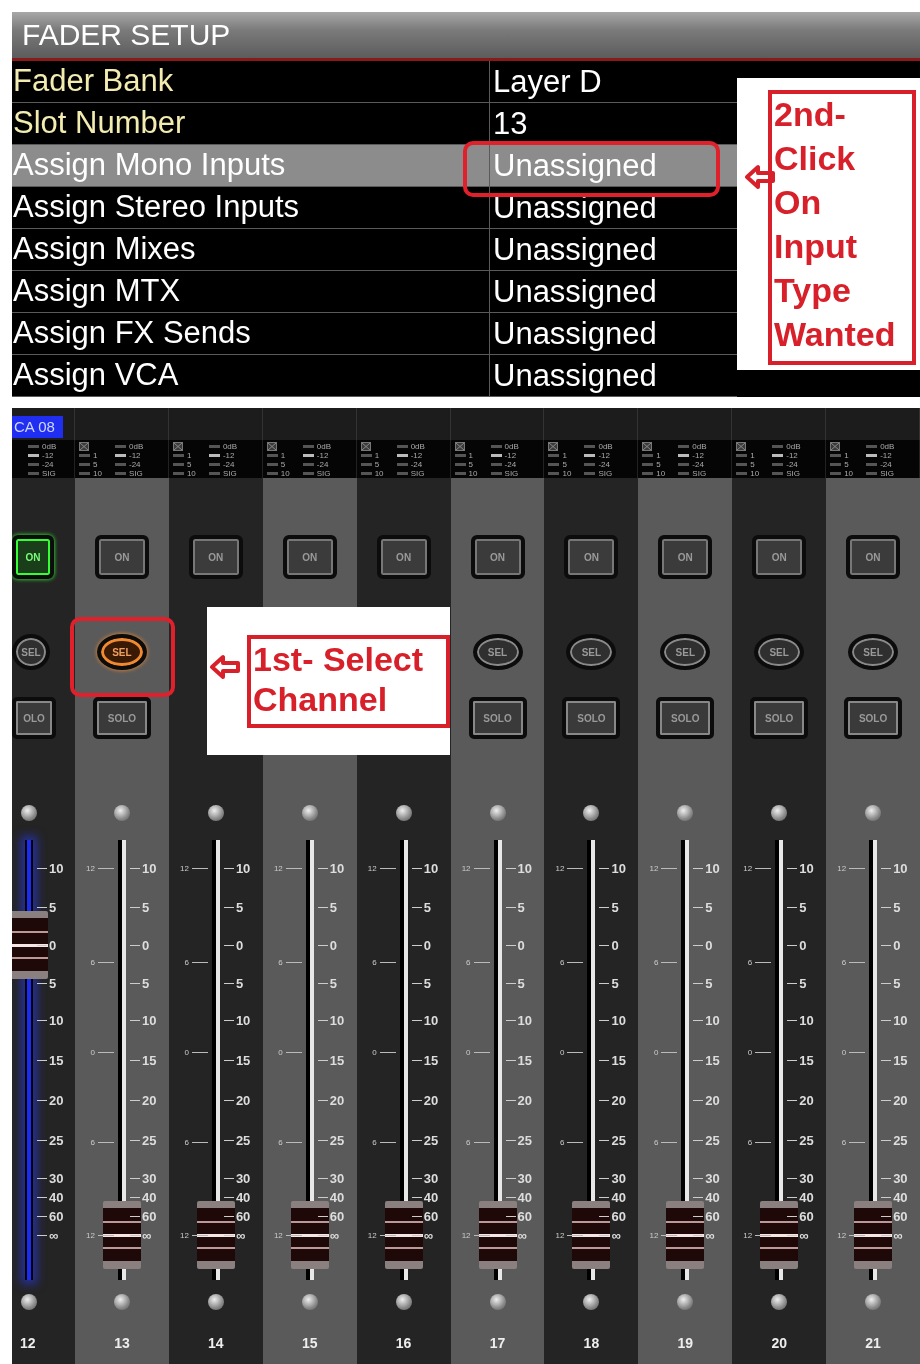 This screenshot has width=920, height=1364. I want to click on meter-label: 5, so click(377, 464).